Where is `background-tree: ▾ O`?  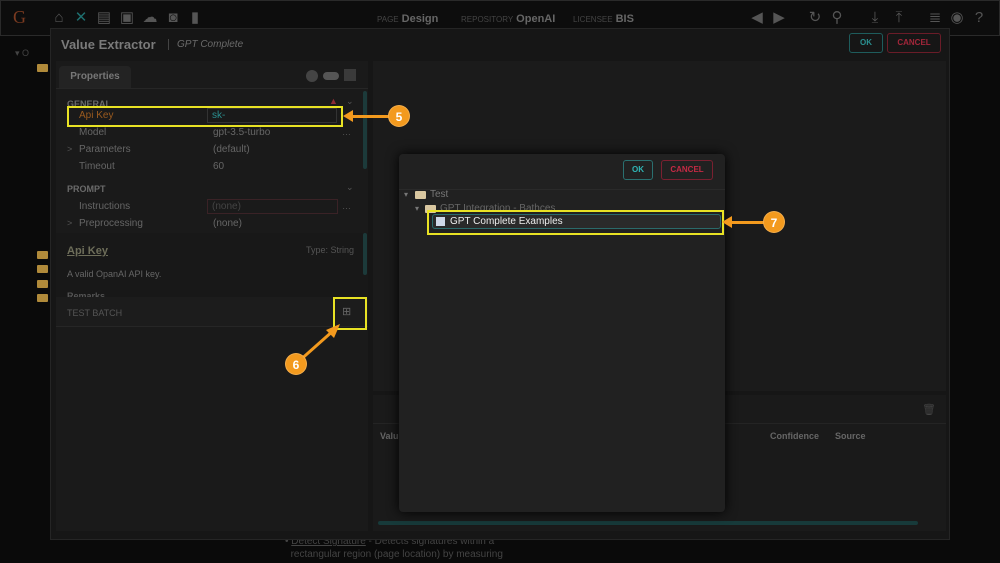 background-tree: ▾ O is located at coordinates (22, 53).